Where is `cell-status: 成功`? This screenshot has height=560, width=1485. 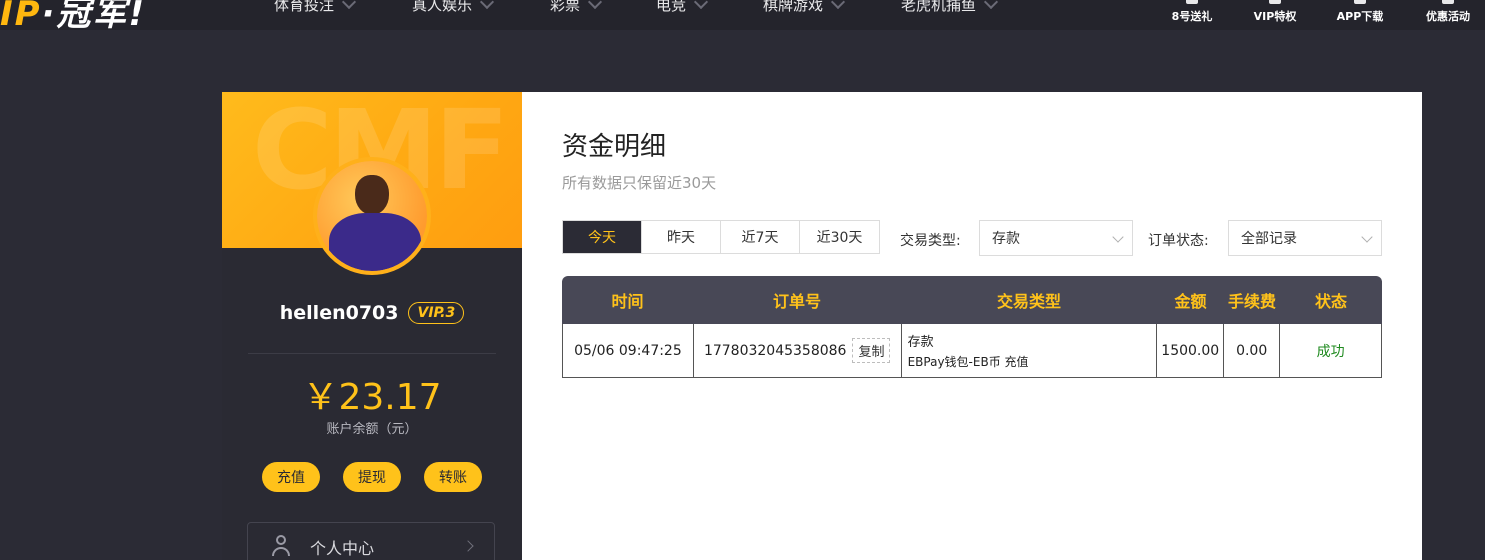 cell-status: 成功 is located at coordinates (1330, 351).